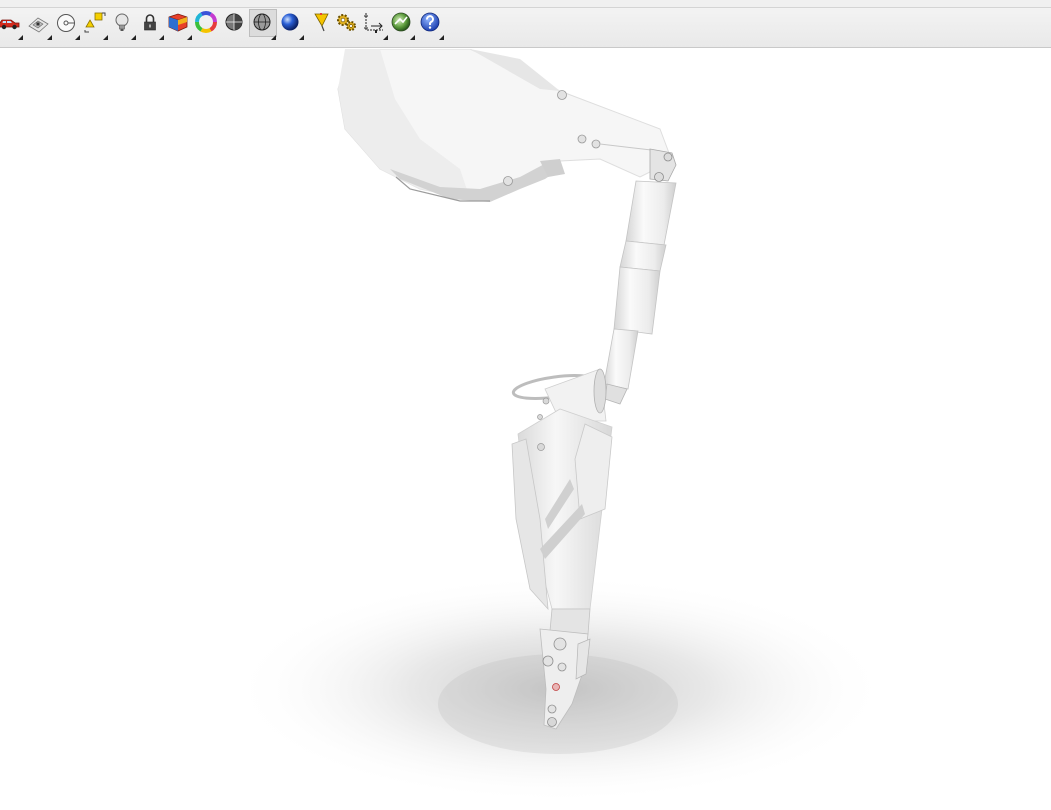  I want to click on sphere-icon, so click(235, 23).